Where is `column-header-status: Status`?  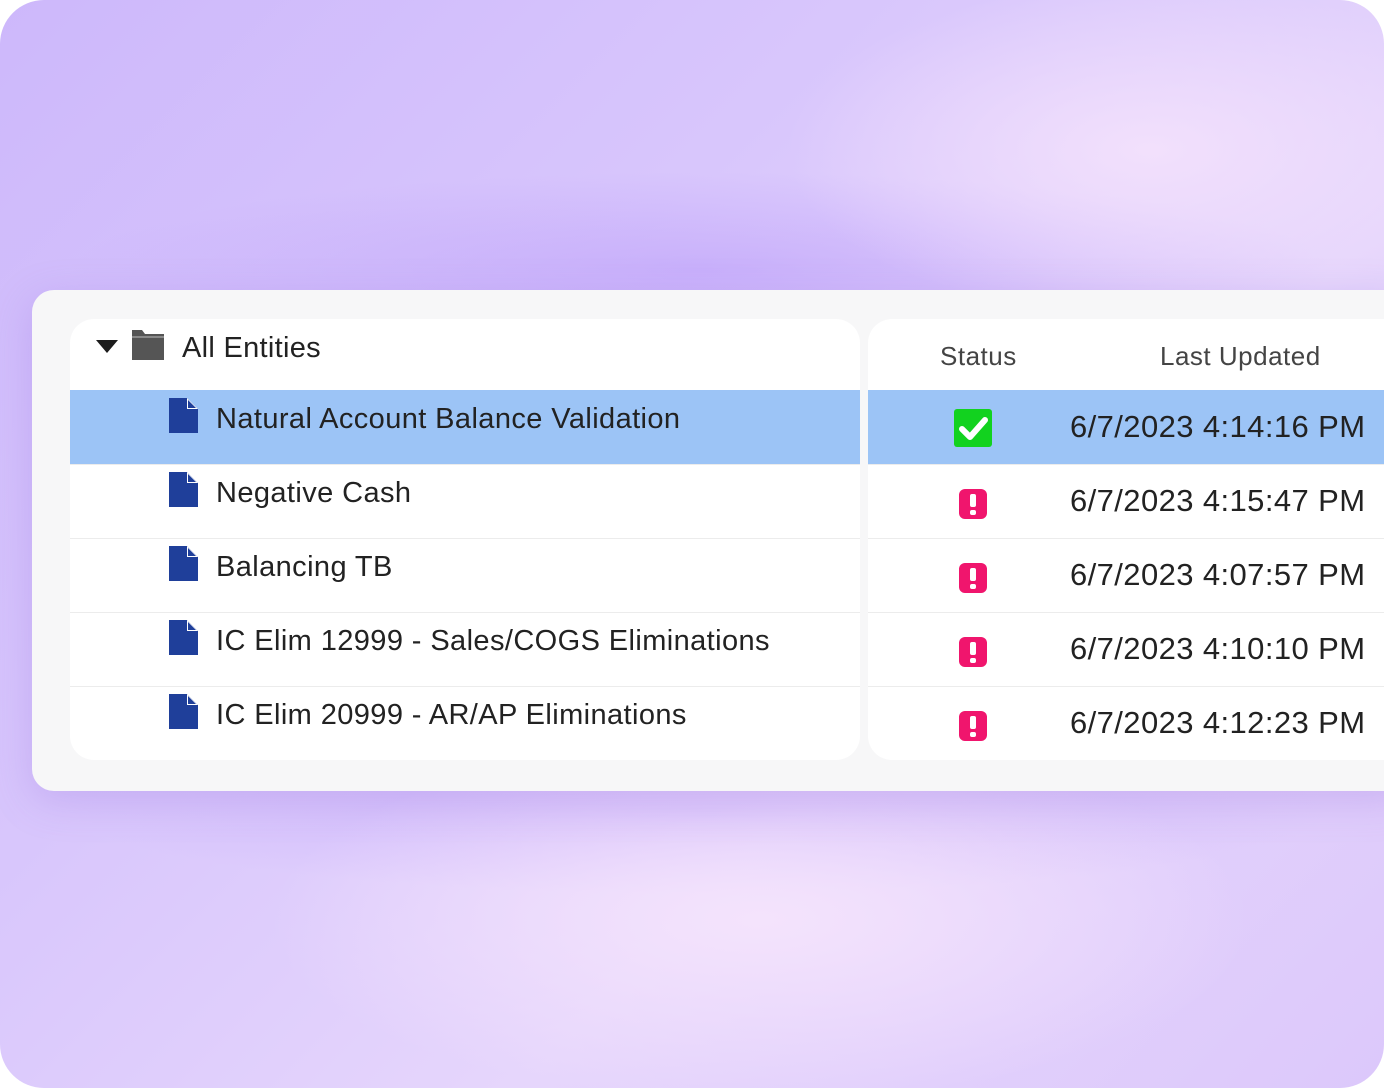 column-header-status: Status is located at coordinates (978, 356).